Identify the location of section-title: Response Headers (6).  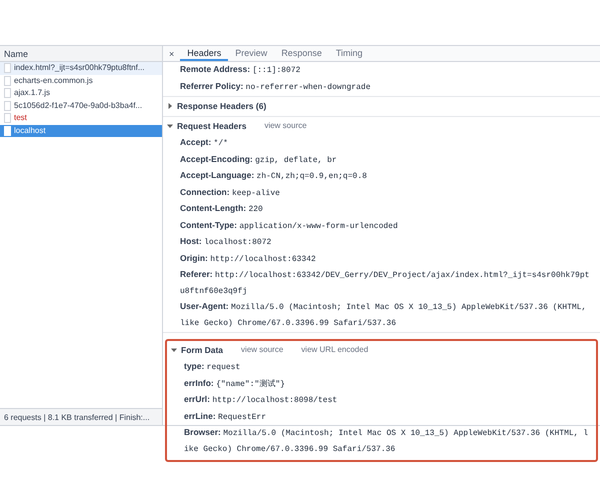
(221, 106).